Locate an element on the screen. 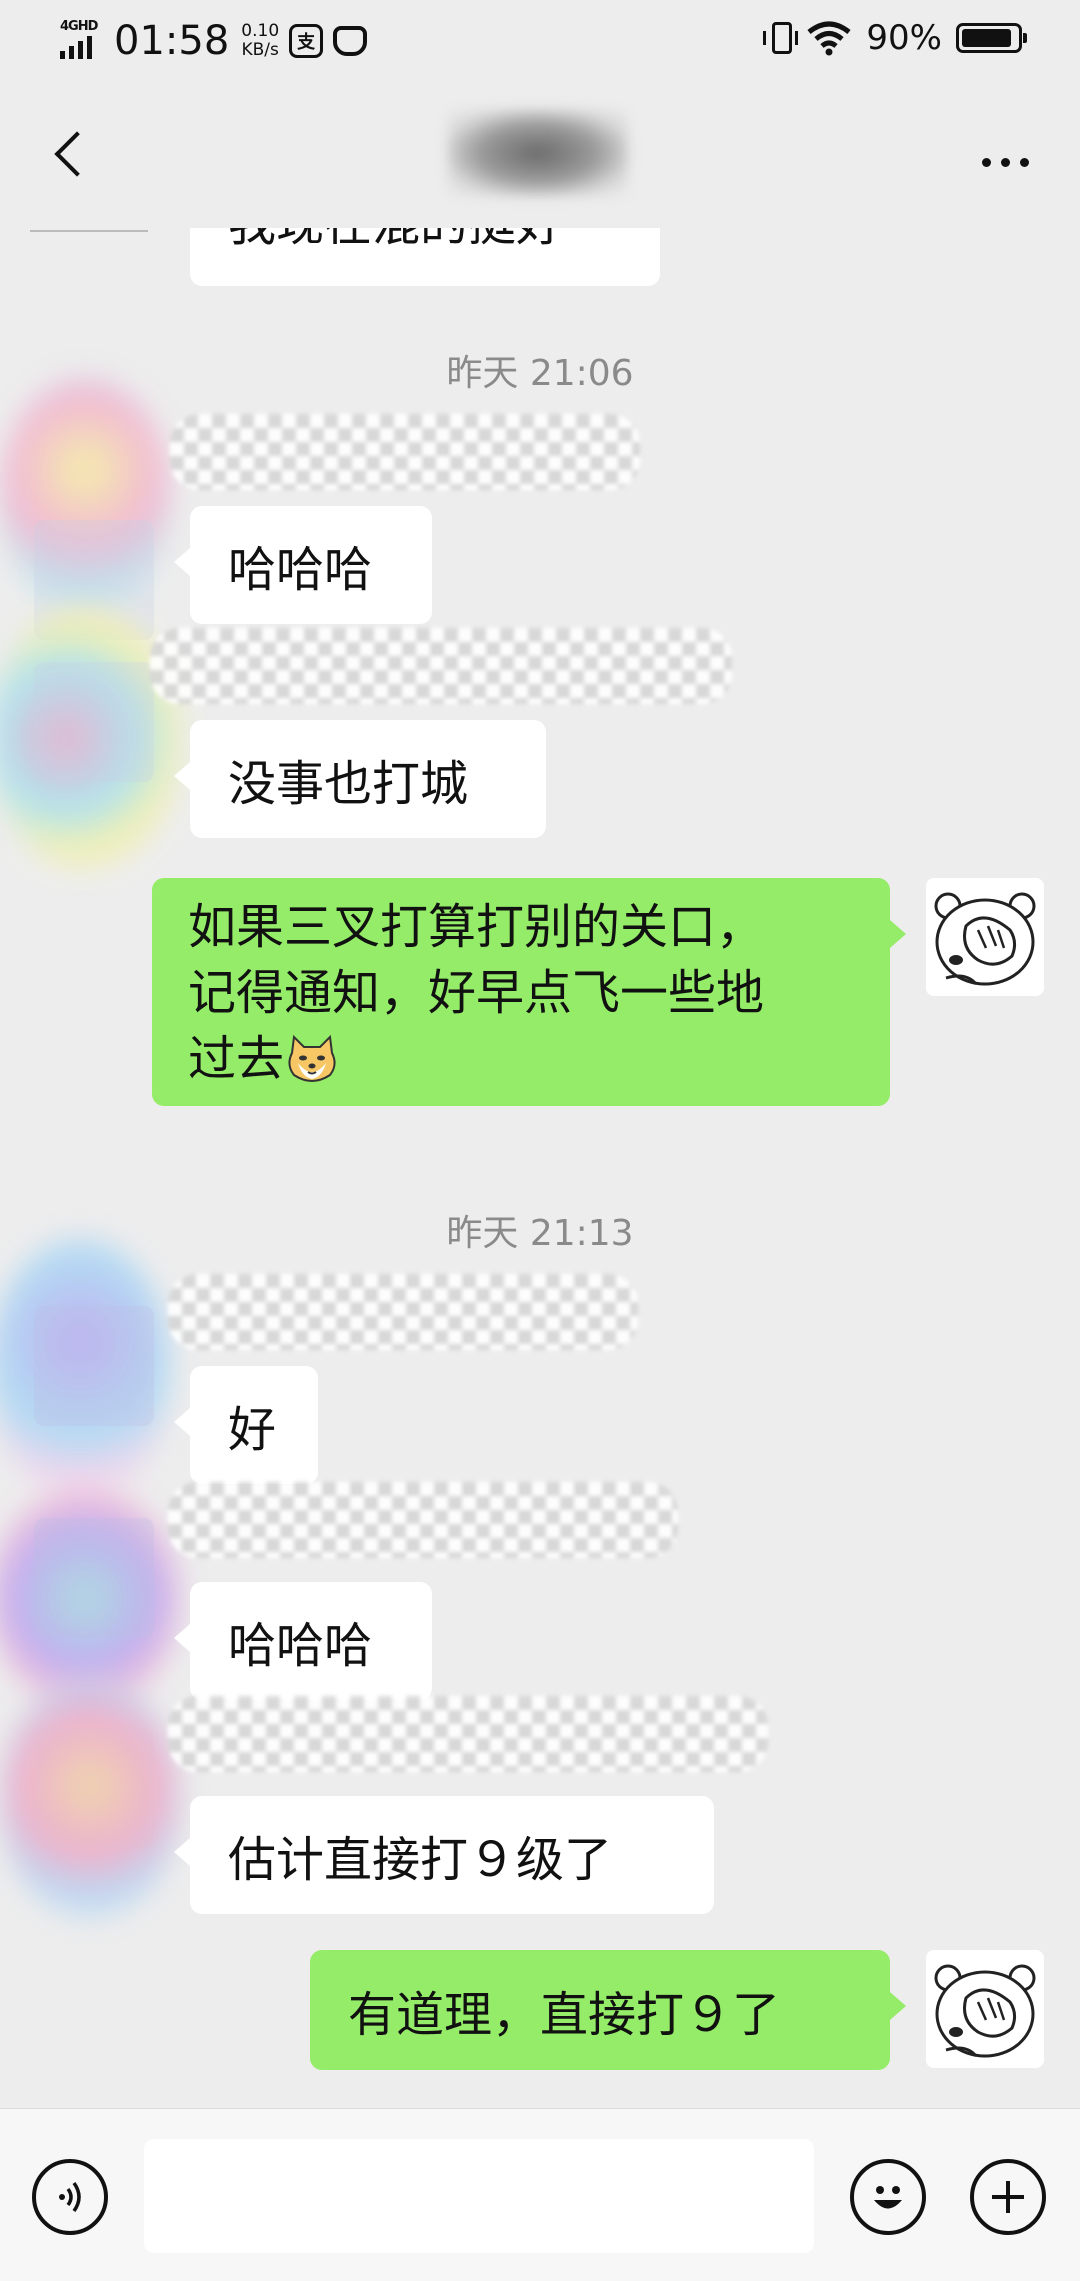  chat-header is located at coordinates (540, 156).